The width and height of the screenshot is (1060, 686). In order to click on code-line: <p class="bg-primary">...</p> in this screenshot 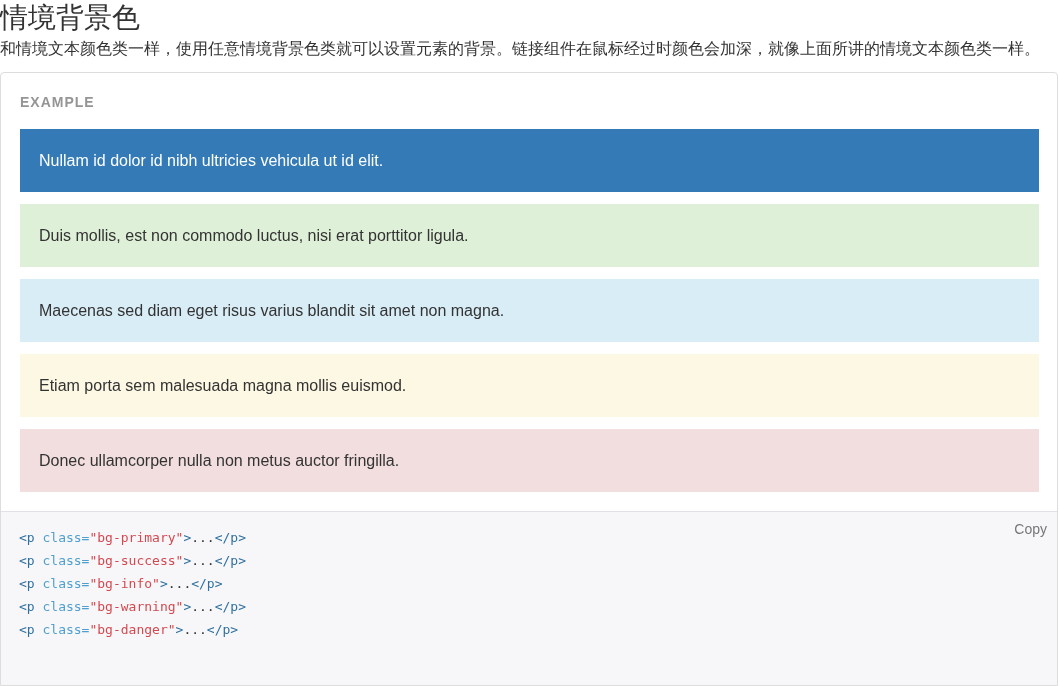, I will do `click(132, 538)`.